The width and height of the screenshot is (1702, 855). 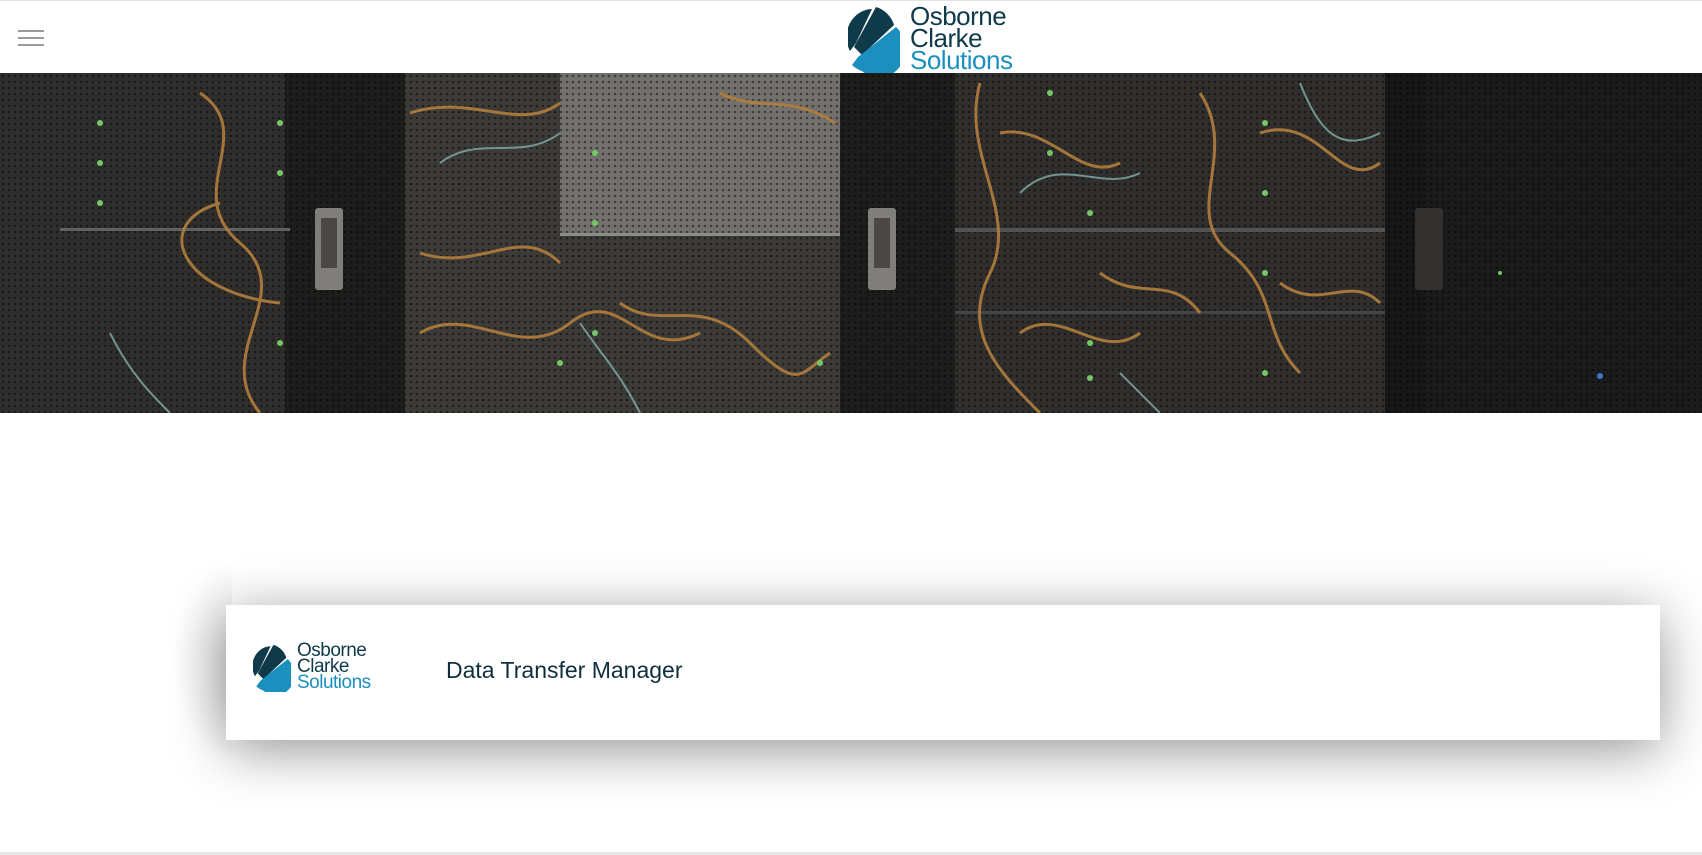 I want to click on card-logo: Osborne Clarke Solutions, so click(x=312, y=667).